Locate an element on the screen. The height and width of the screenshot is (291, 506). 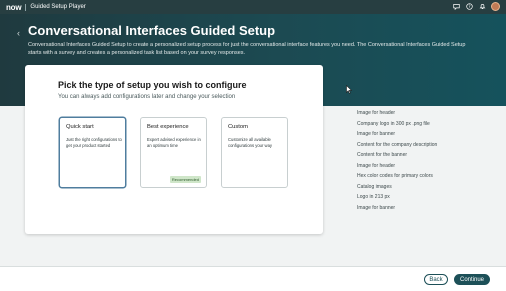
back-button: Back is located at coordinates (436, 279).